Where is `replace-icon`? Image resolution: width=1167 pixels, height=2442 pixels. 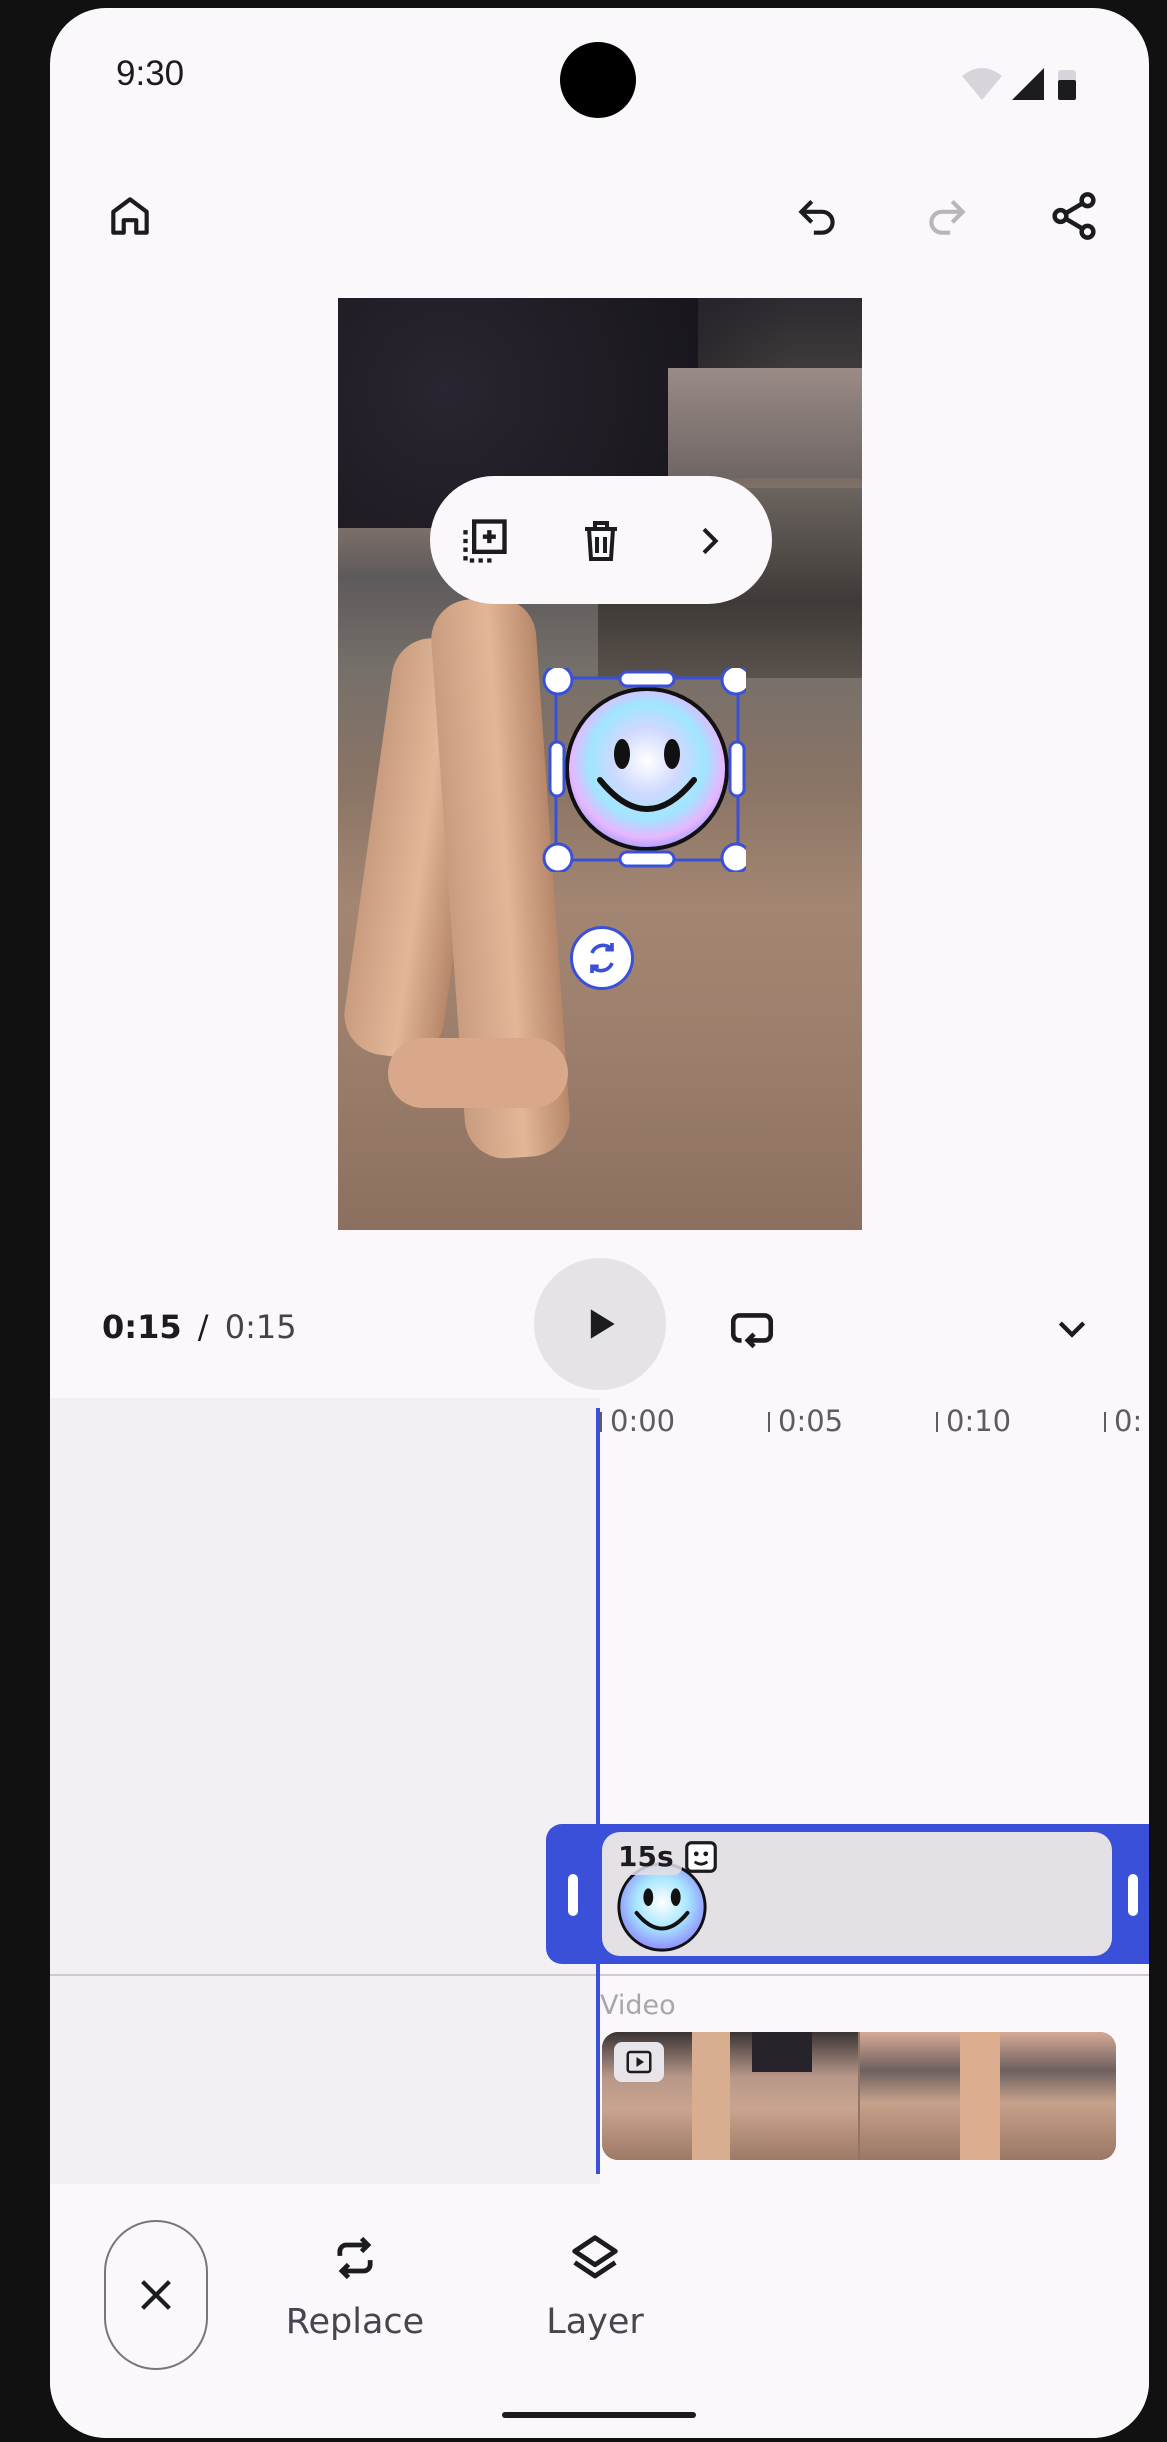 replace-icon is located at coordinates (355, 2258).